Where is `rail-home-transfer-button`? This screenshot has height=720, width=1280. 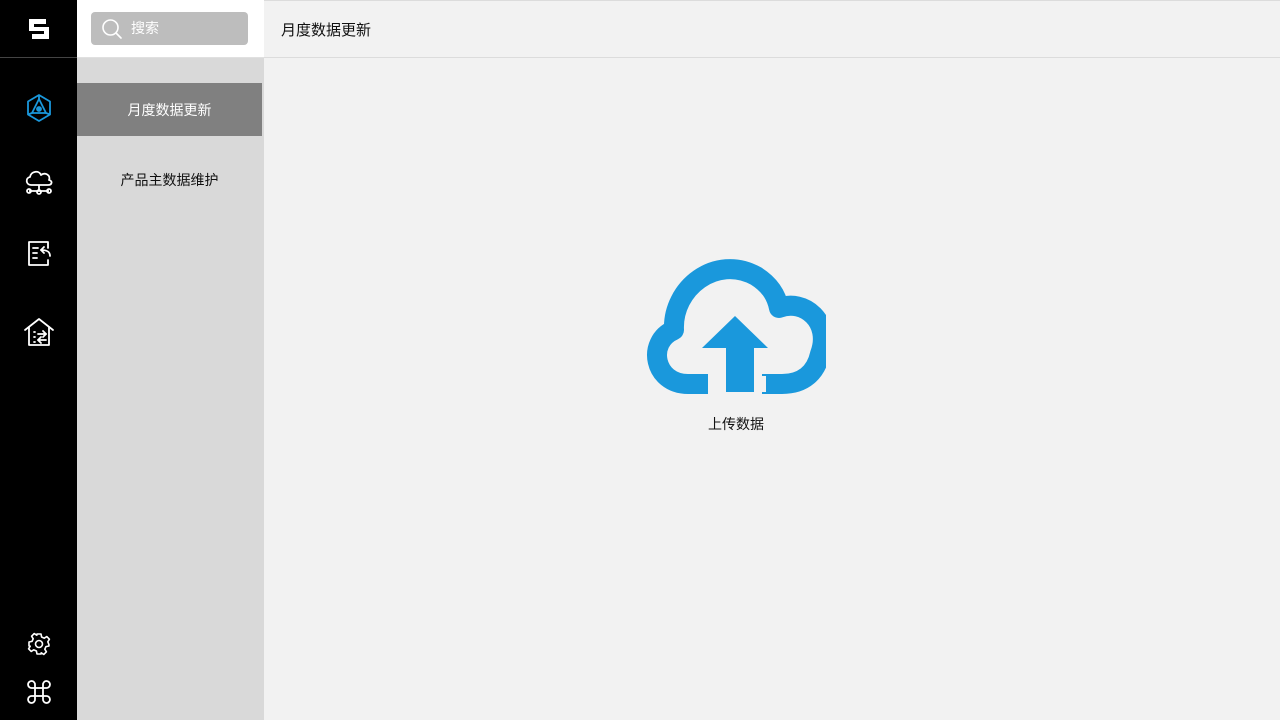
rail-home-transfer-button is located at coordinates (38, 332).